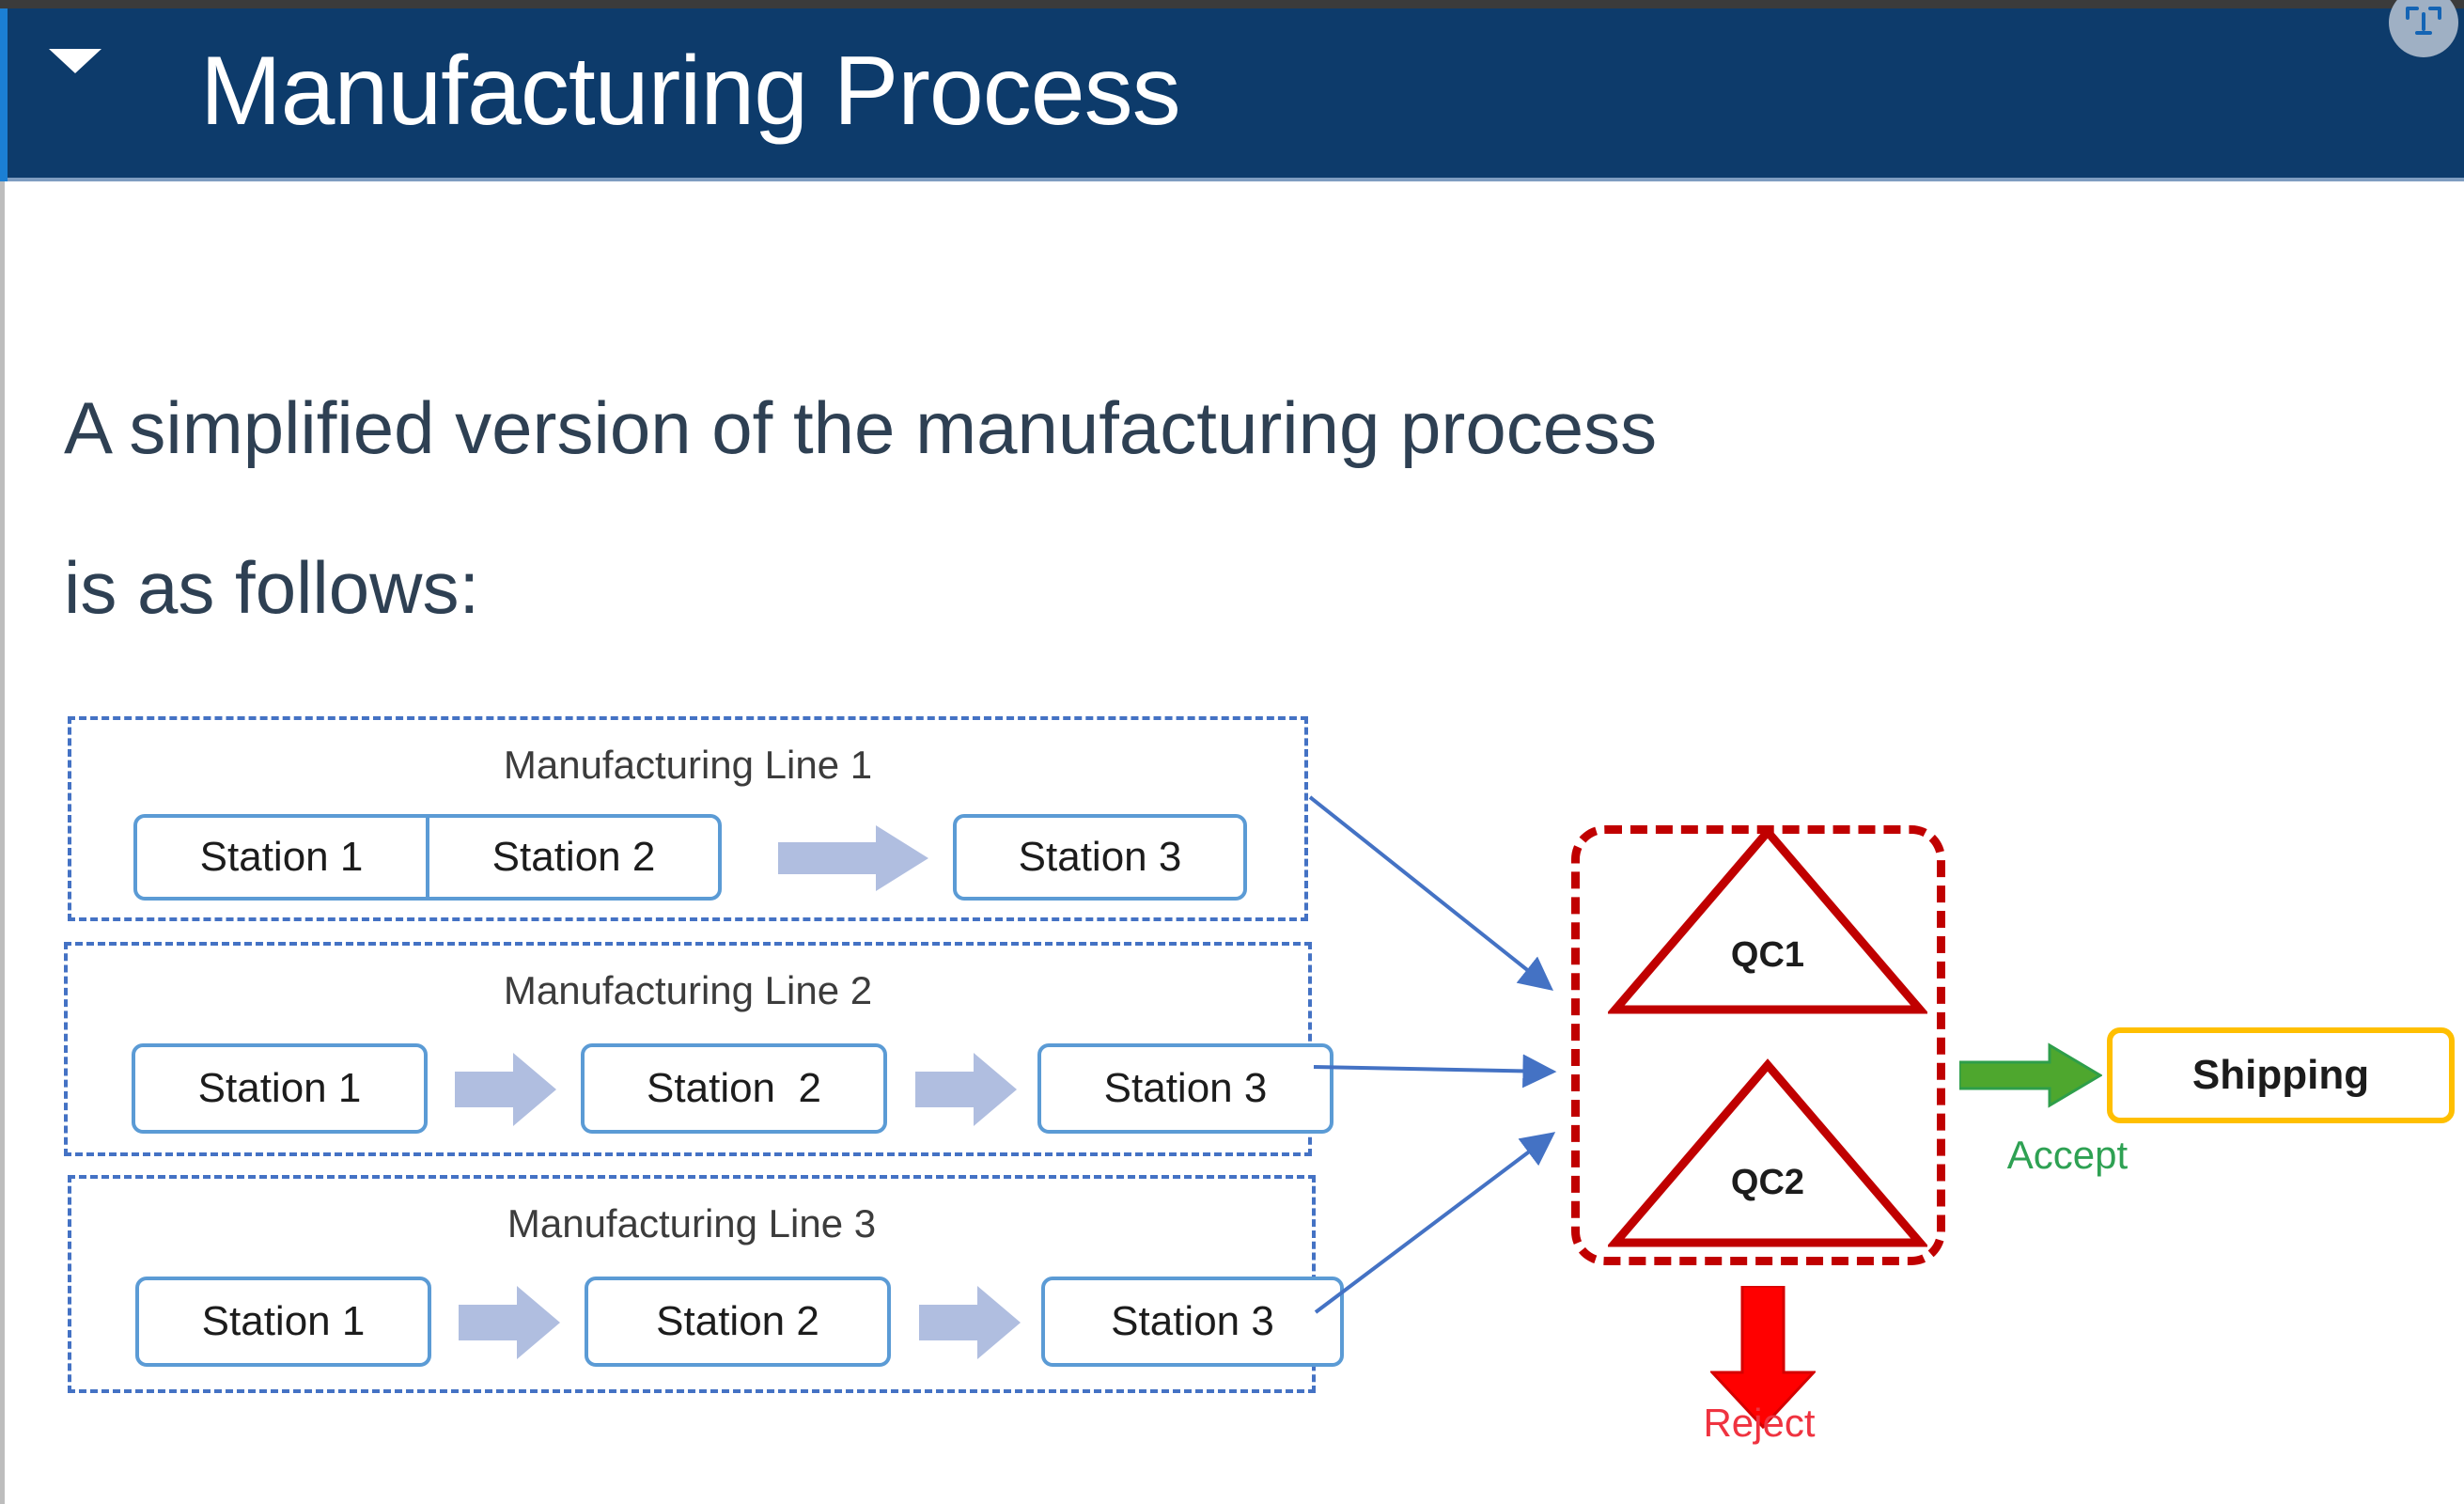 This screenshot has width=2464, height=1504. What do you see at coordinates (2067, 1155) in the screenshot?
I see `accept-label: Accept` at bounding box center [2067, 1155].